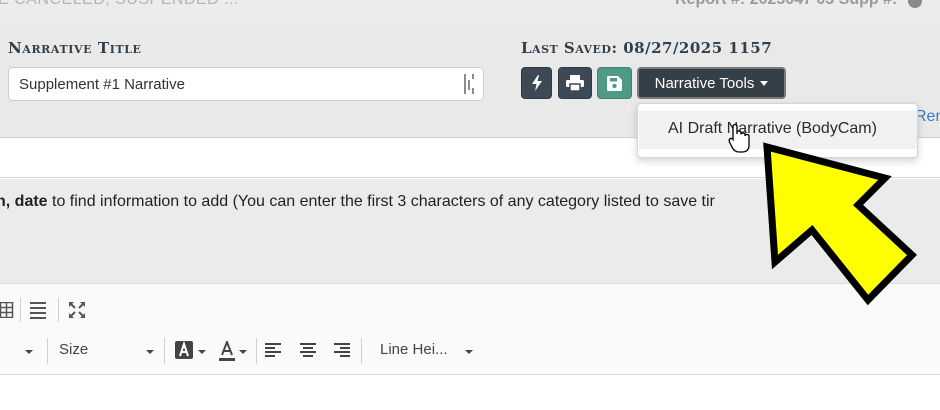  I want to click on narrative-tools-dropdown-button: Narrative Tools, so click(711, 83).